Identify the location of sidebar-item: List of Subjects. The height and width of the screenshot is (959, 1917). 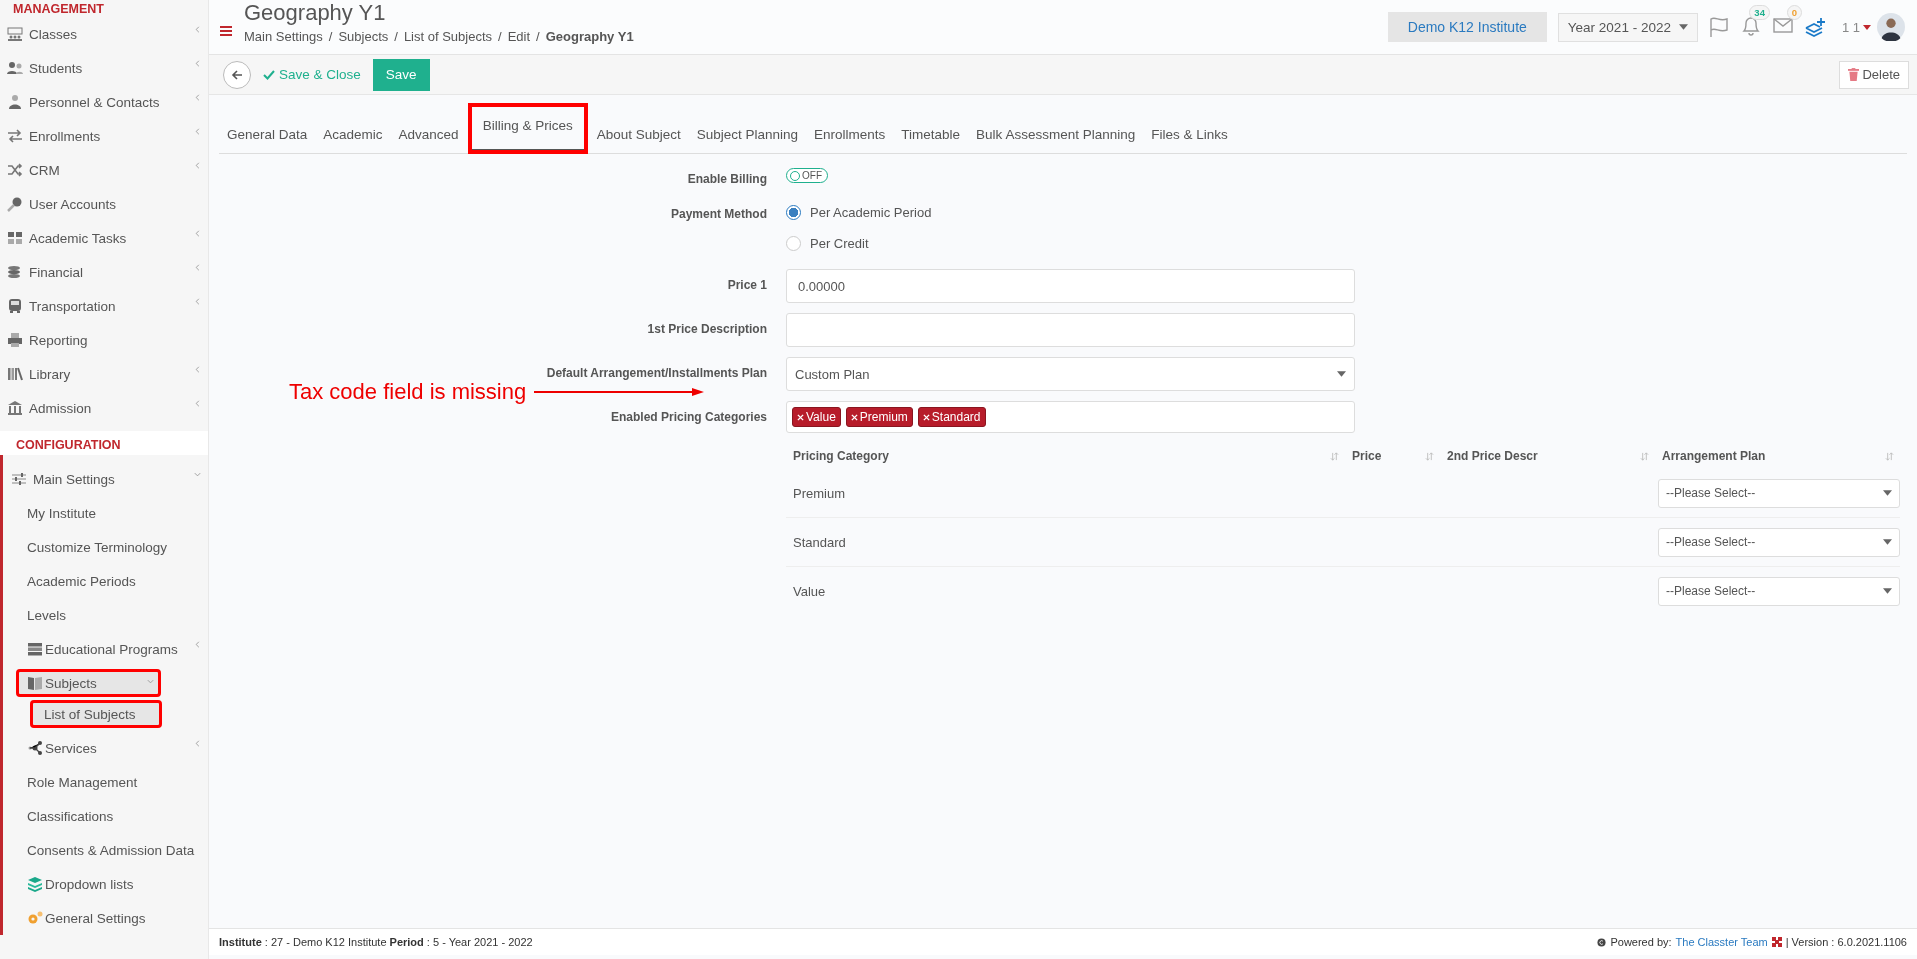
(96, 714).